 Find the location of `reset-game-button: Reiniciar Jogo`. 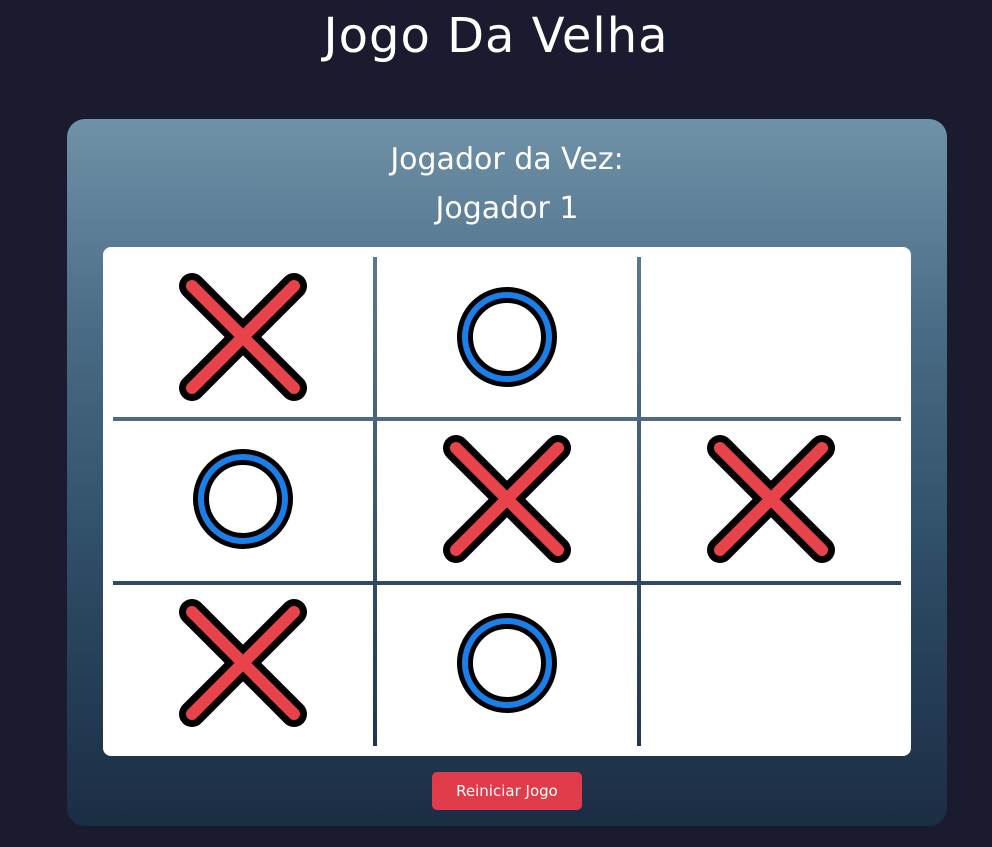

reset-game-button: Reiniciar Jogo is located at coordinates (507, 791).